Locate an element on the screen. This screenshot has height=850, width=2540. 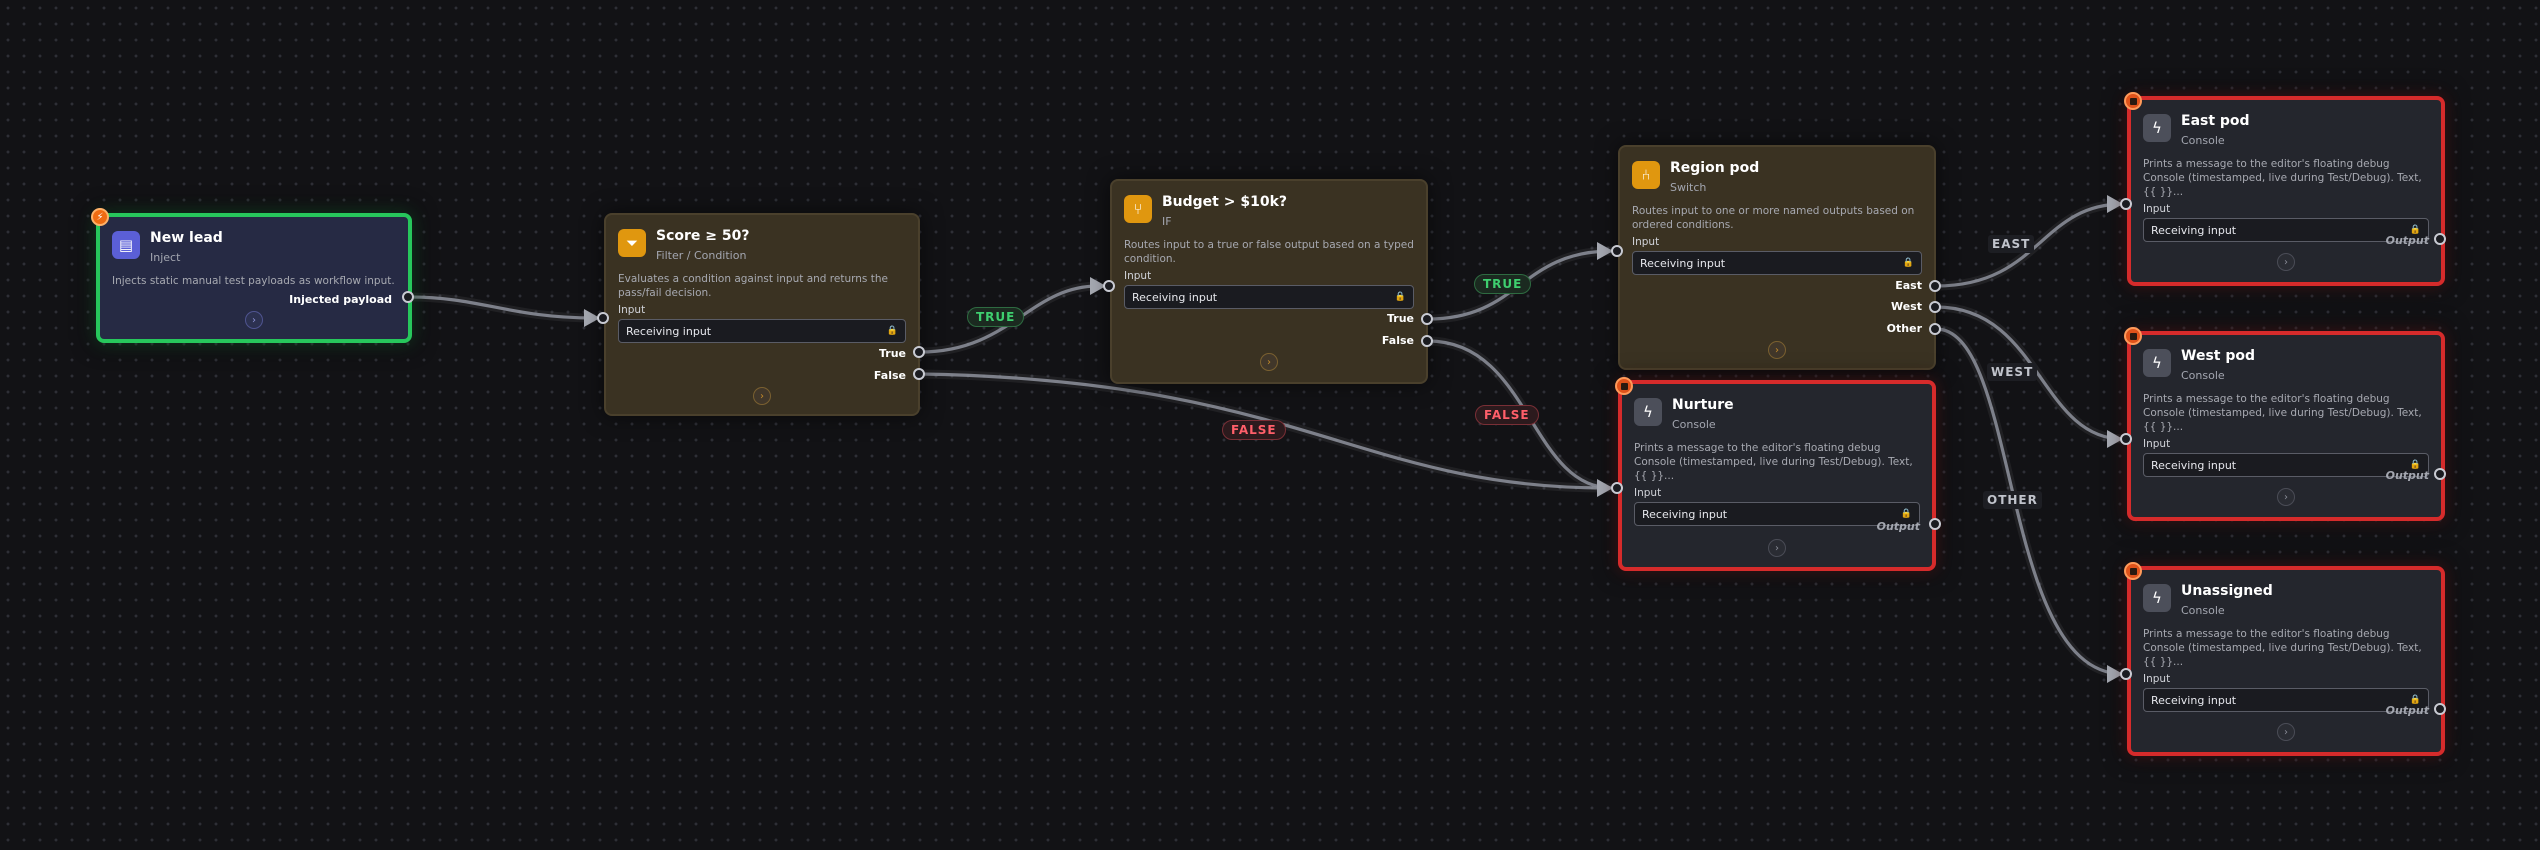
node-title: Nurture is located at coordinates (1703, 405).